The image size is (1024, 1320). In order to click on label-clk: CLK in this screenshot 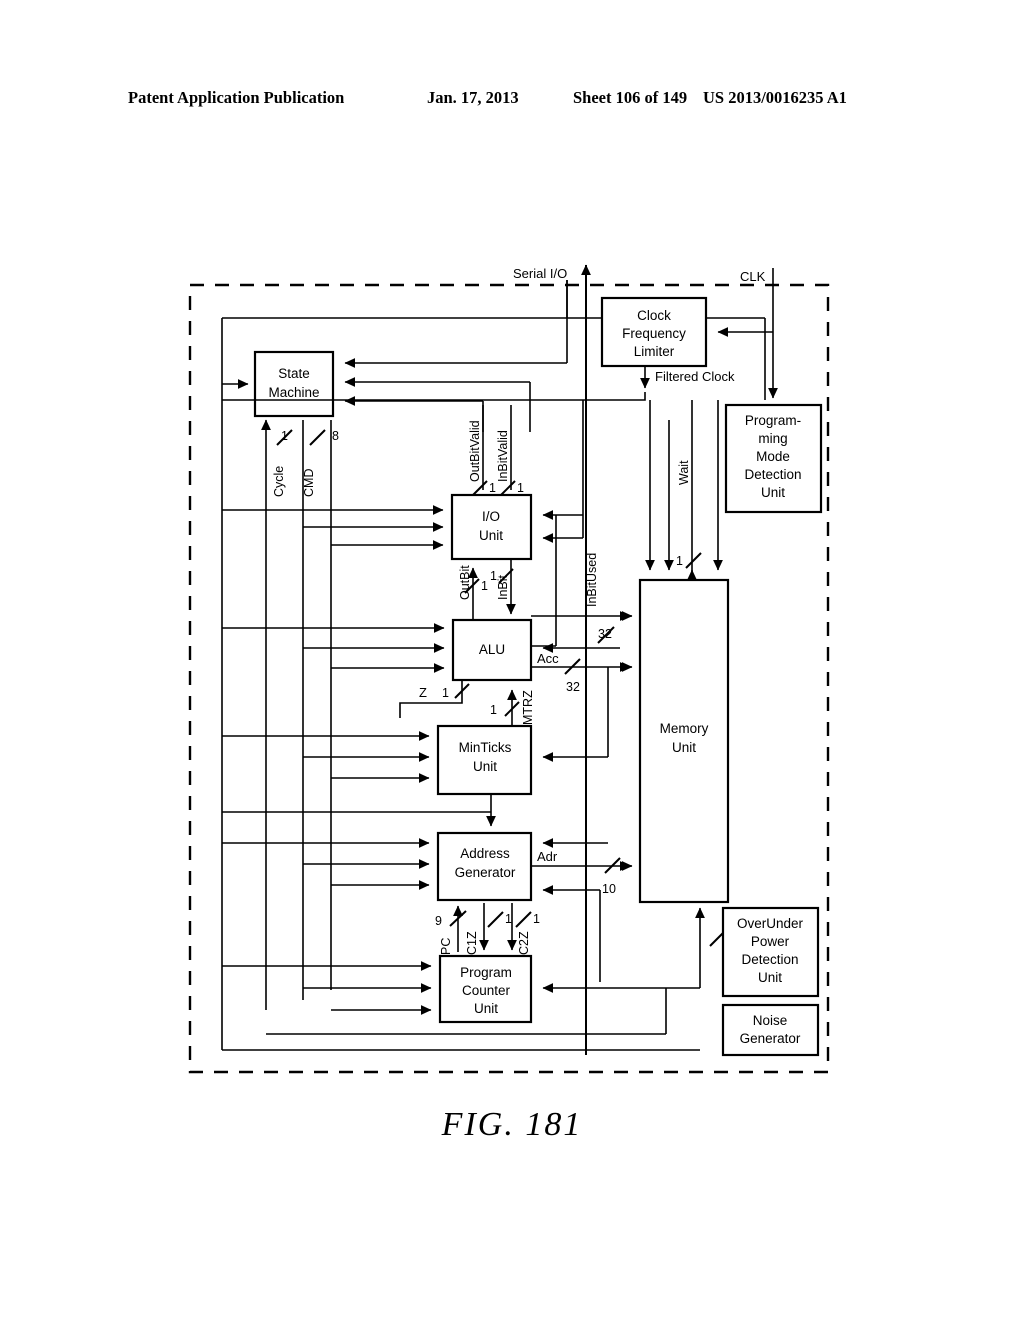, I will do `click(753, 276)`.